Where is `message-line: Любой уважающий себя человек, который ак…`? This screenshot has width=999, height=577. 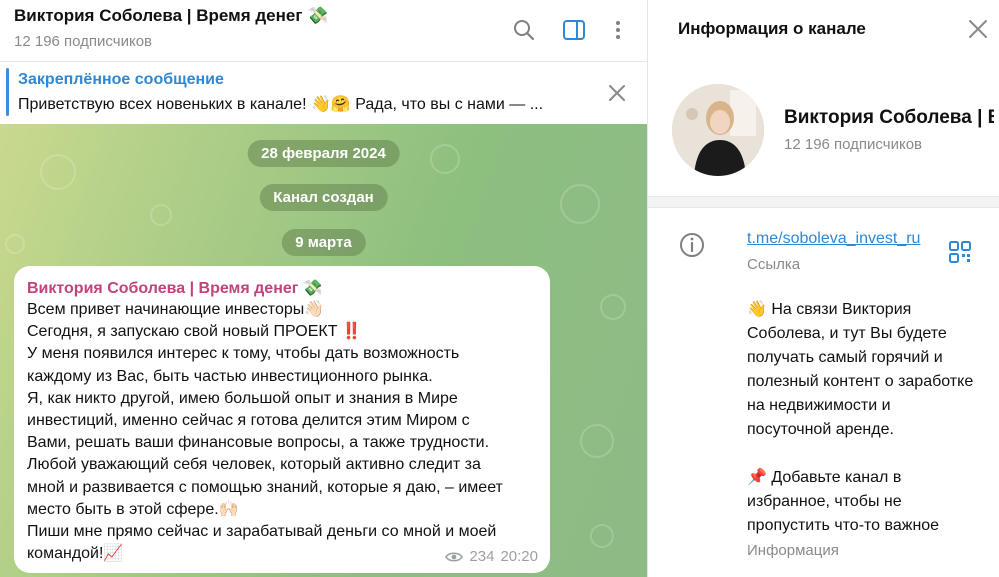
message-line: Любой уважающий себя человек, который ак… is located at coordinates (254, 465).